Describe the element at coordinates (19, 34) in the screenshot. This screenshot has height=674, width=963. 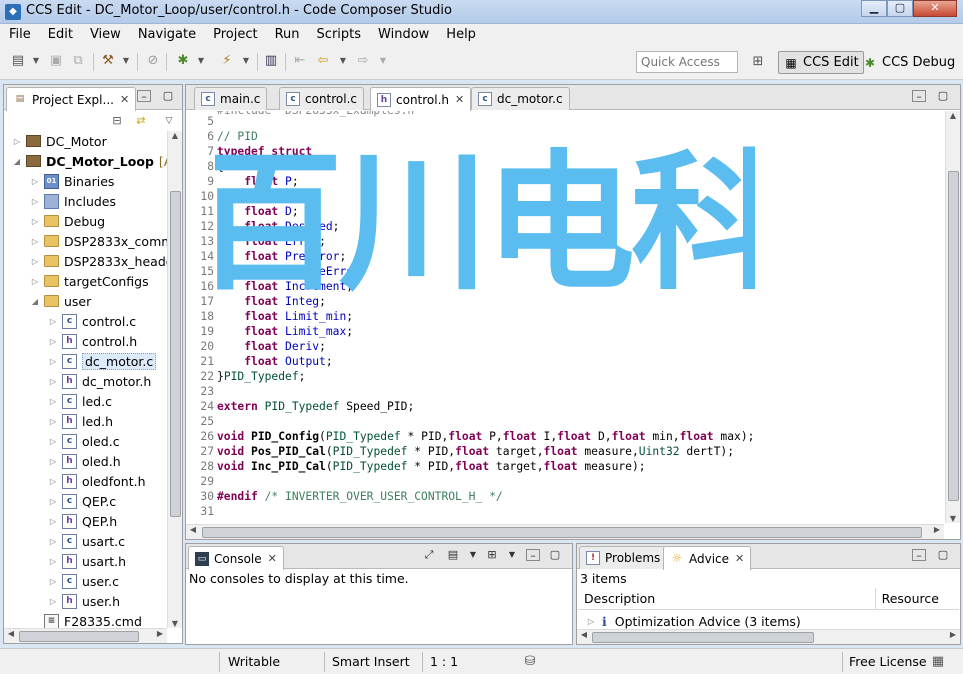
I see `menu-file: File` at that location.